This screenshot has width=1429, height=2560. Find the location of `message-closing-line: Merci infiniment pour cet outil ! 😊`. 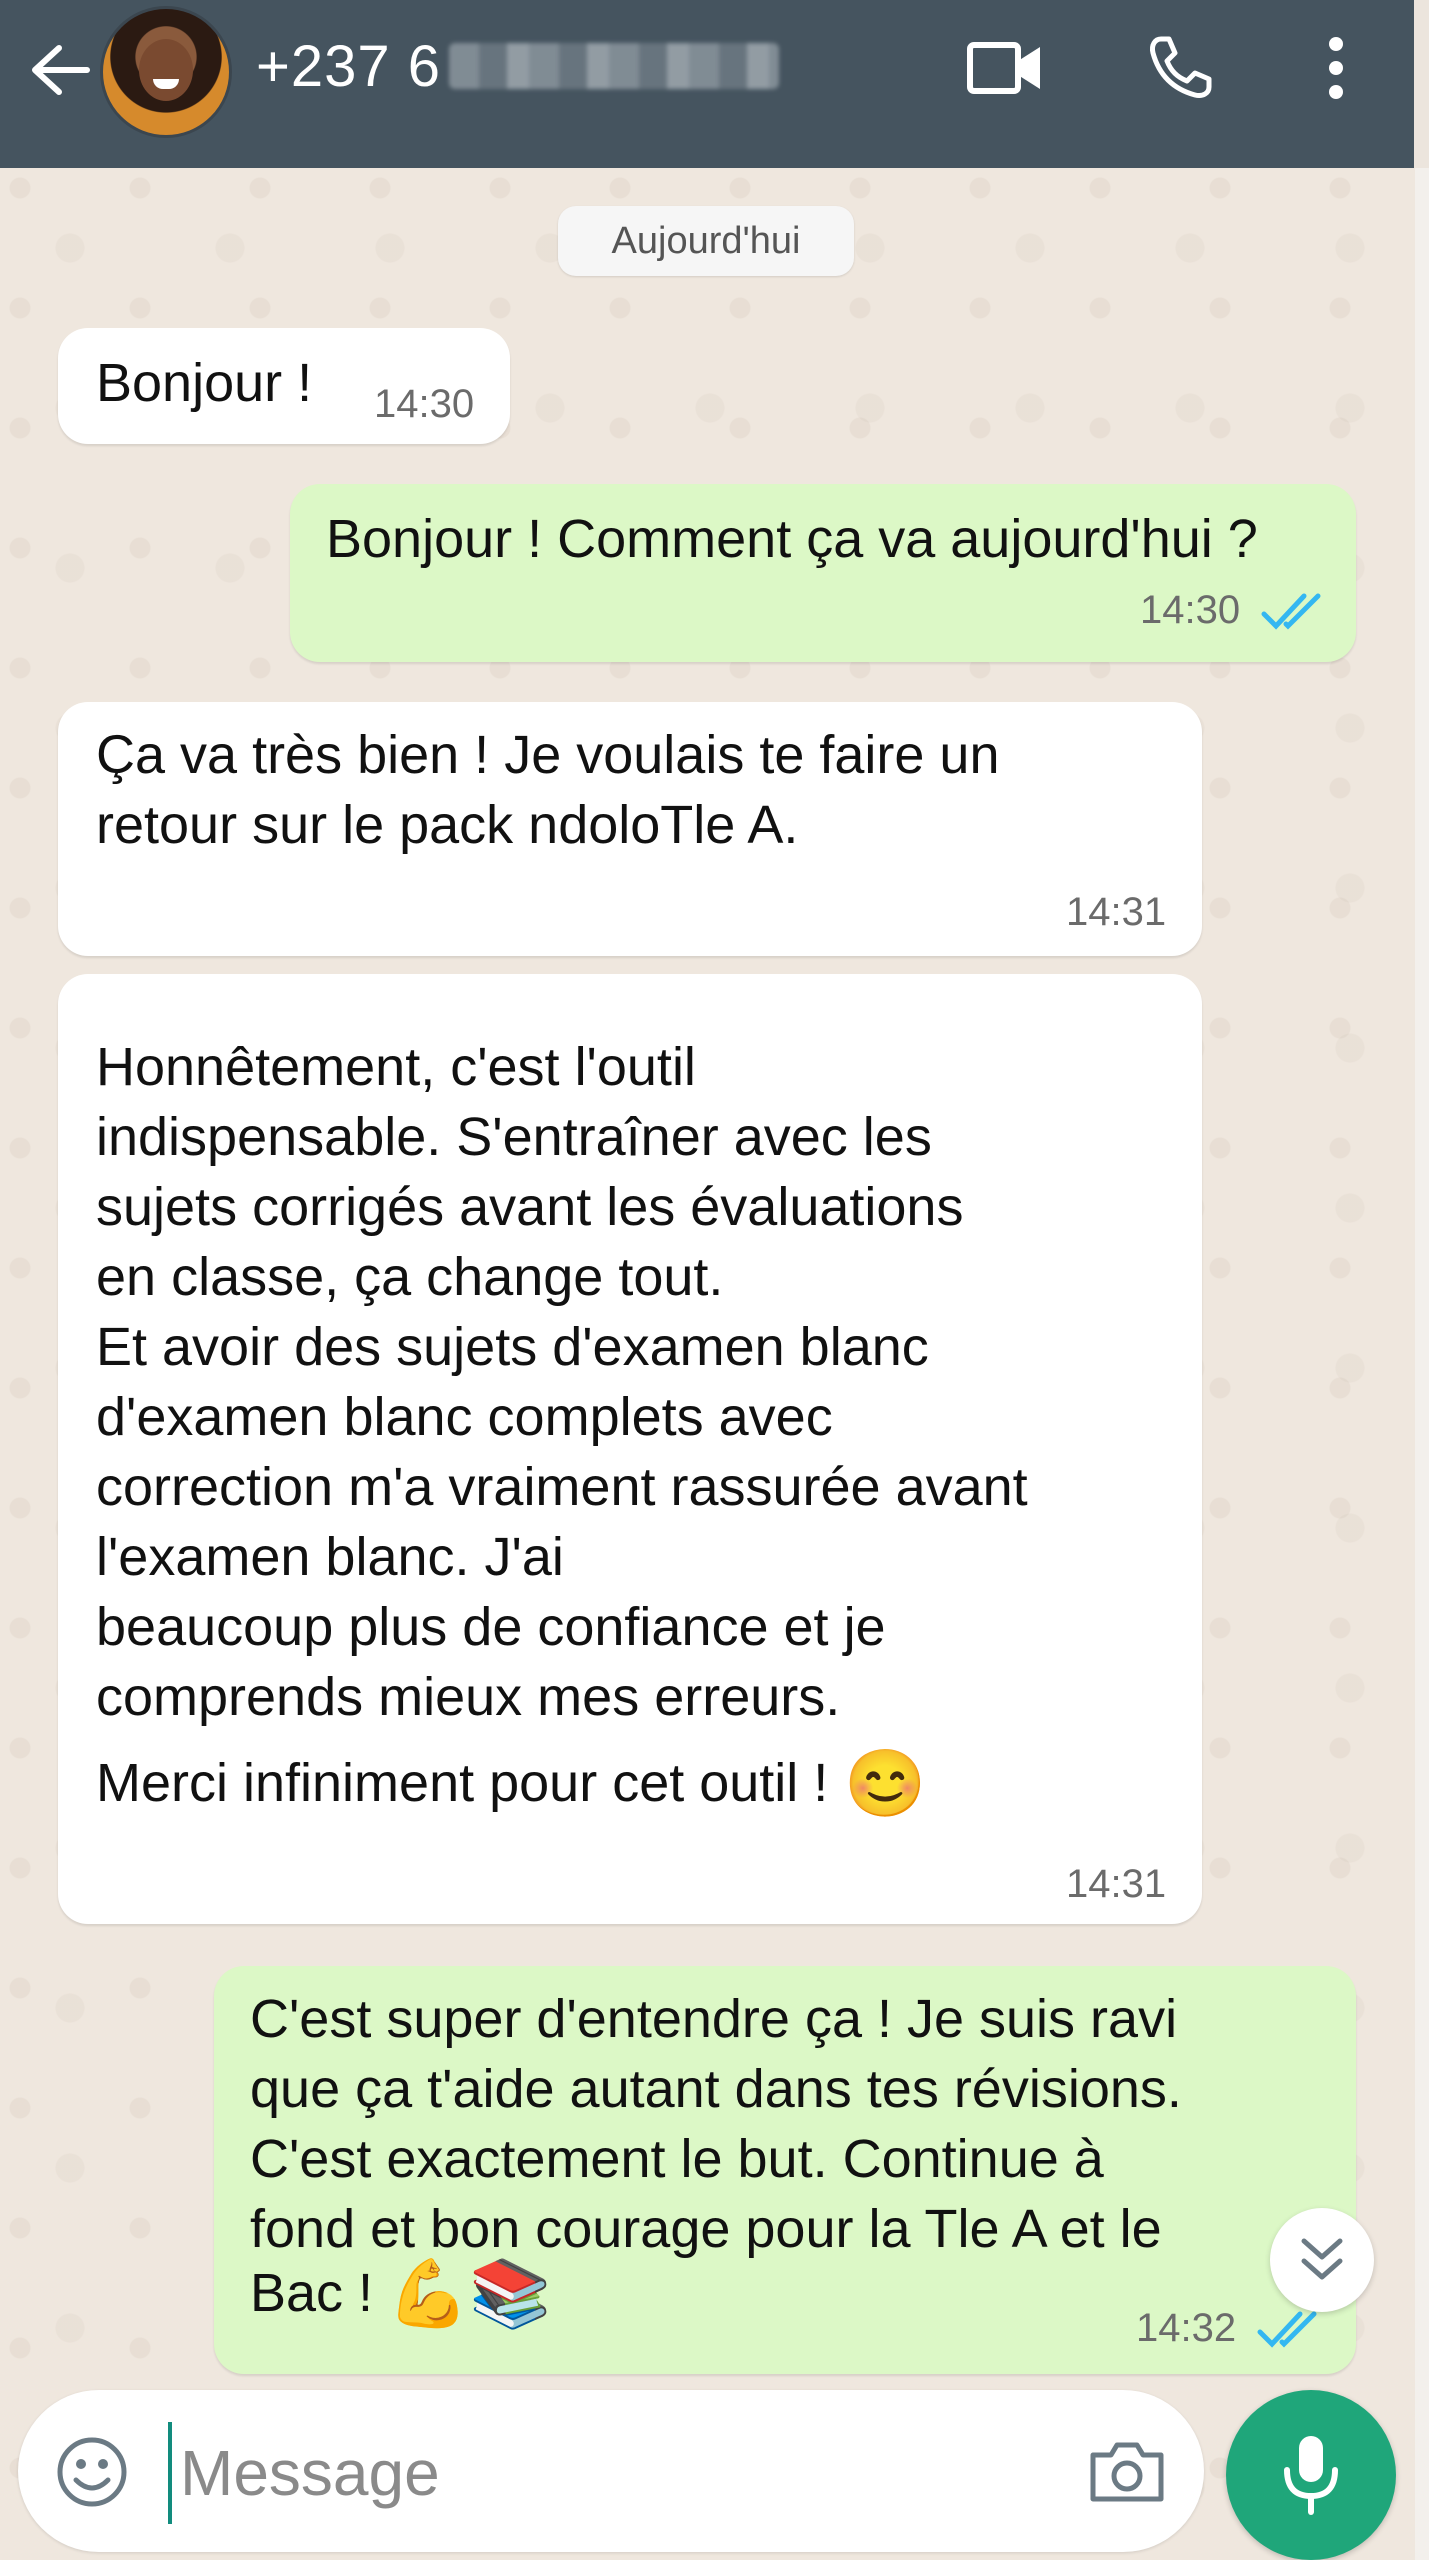

message-closing-line: Merci infiniment pour cet outil ! 😊 is located at coordinates (511, 1783).